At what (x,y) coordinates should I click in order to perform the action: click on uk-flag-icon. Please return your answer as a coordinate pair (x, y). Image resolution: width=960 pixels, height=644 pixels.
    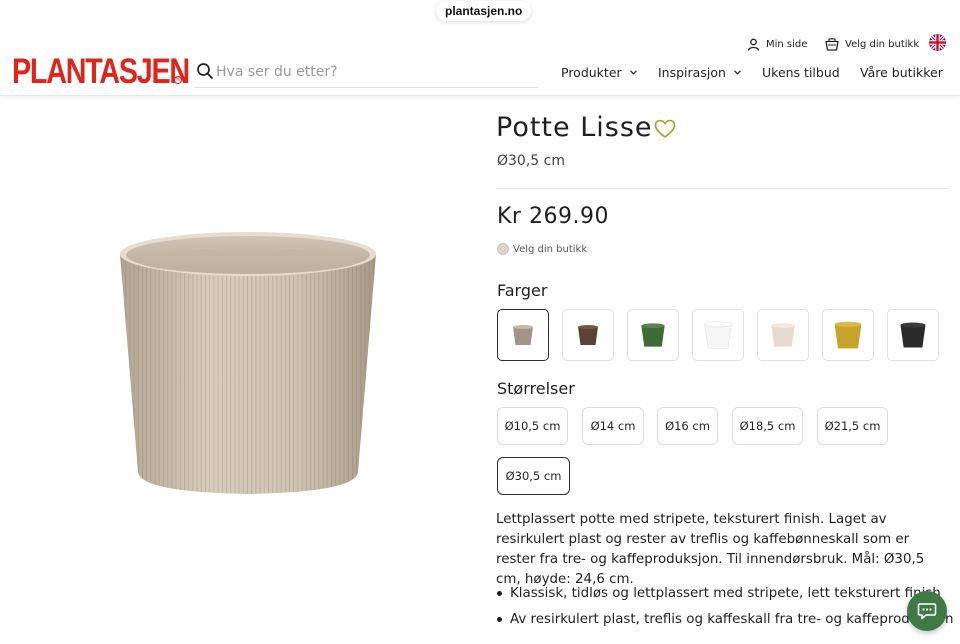
    Looking at the image, I should click on (937, 42).